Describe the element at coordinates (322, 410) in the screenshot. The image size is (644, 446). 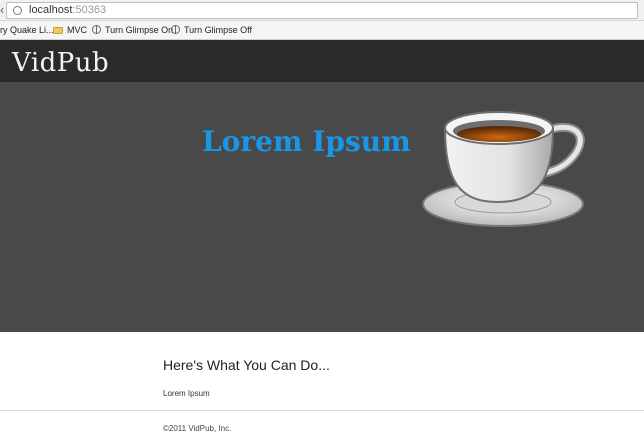
I see `footer-divider` at that location.